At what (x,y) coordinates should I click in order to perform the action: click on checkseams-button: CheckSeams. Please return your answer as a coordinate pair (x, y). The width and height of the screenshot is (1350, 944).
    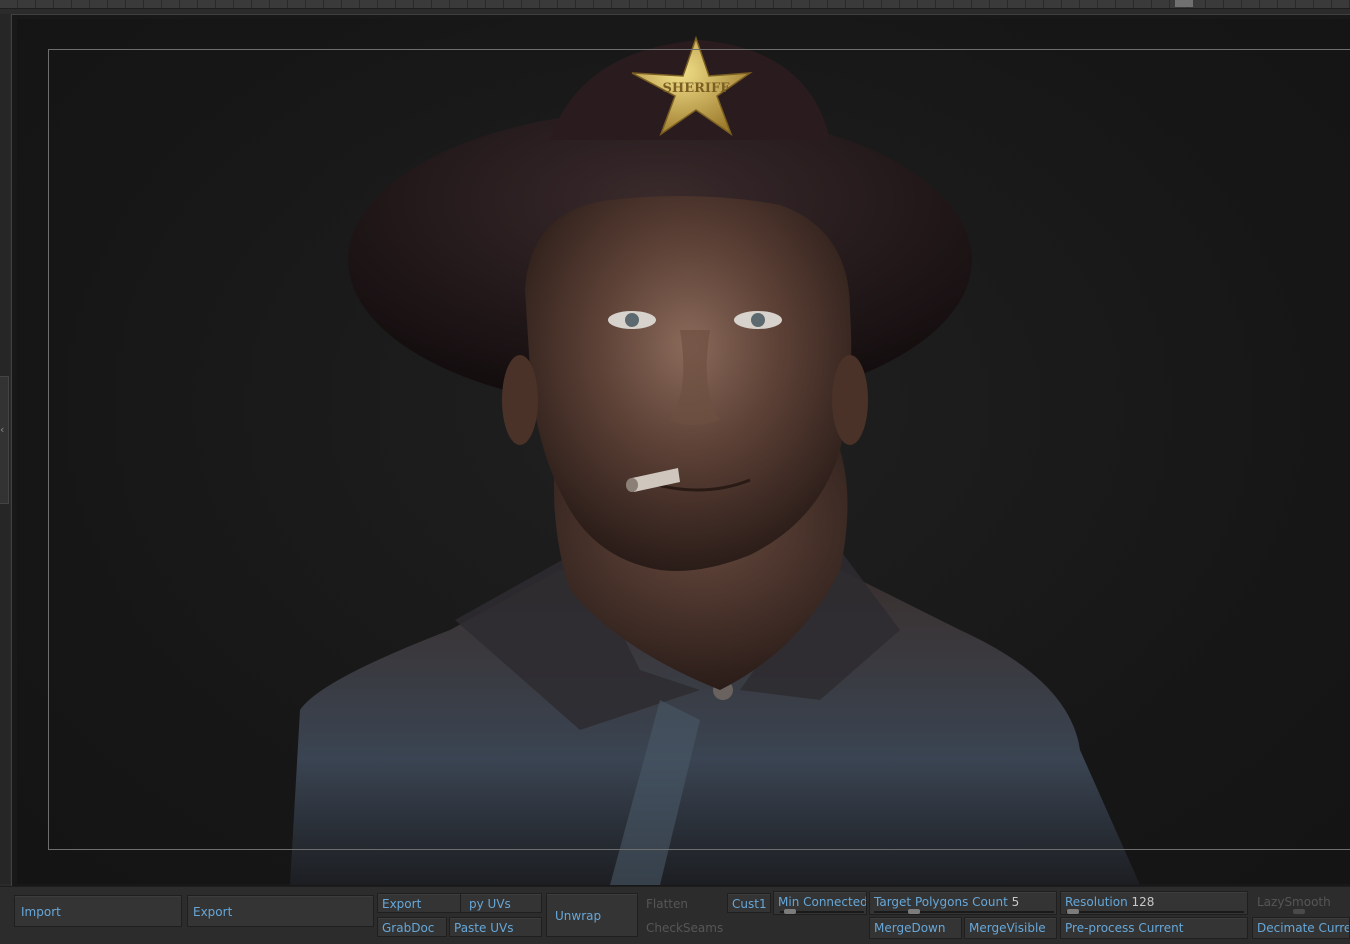
    Looking at the image, I should click on (683, 927).